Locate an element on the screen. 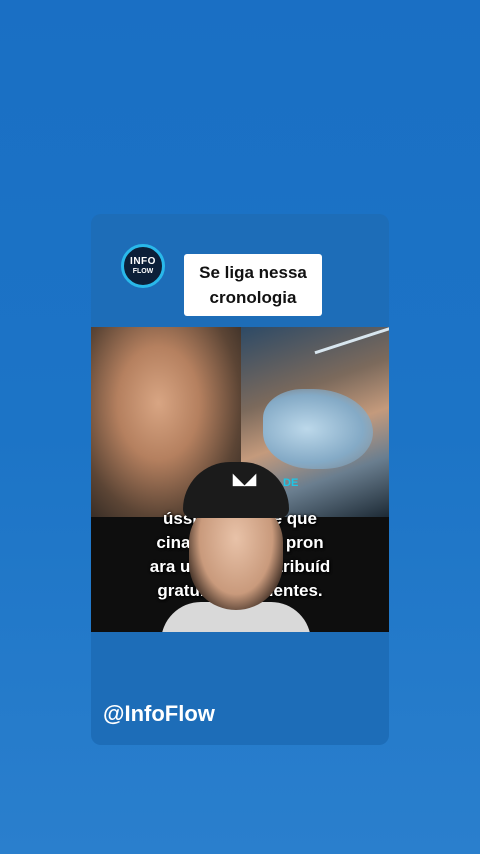  title-line-2: cronologia is located at coordinates (253, 297).